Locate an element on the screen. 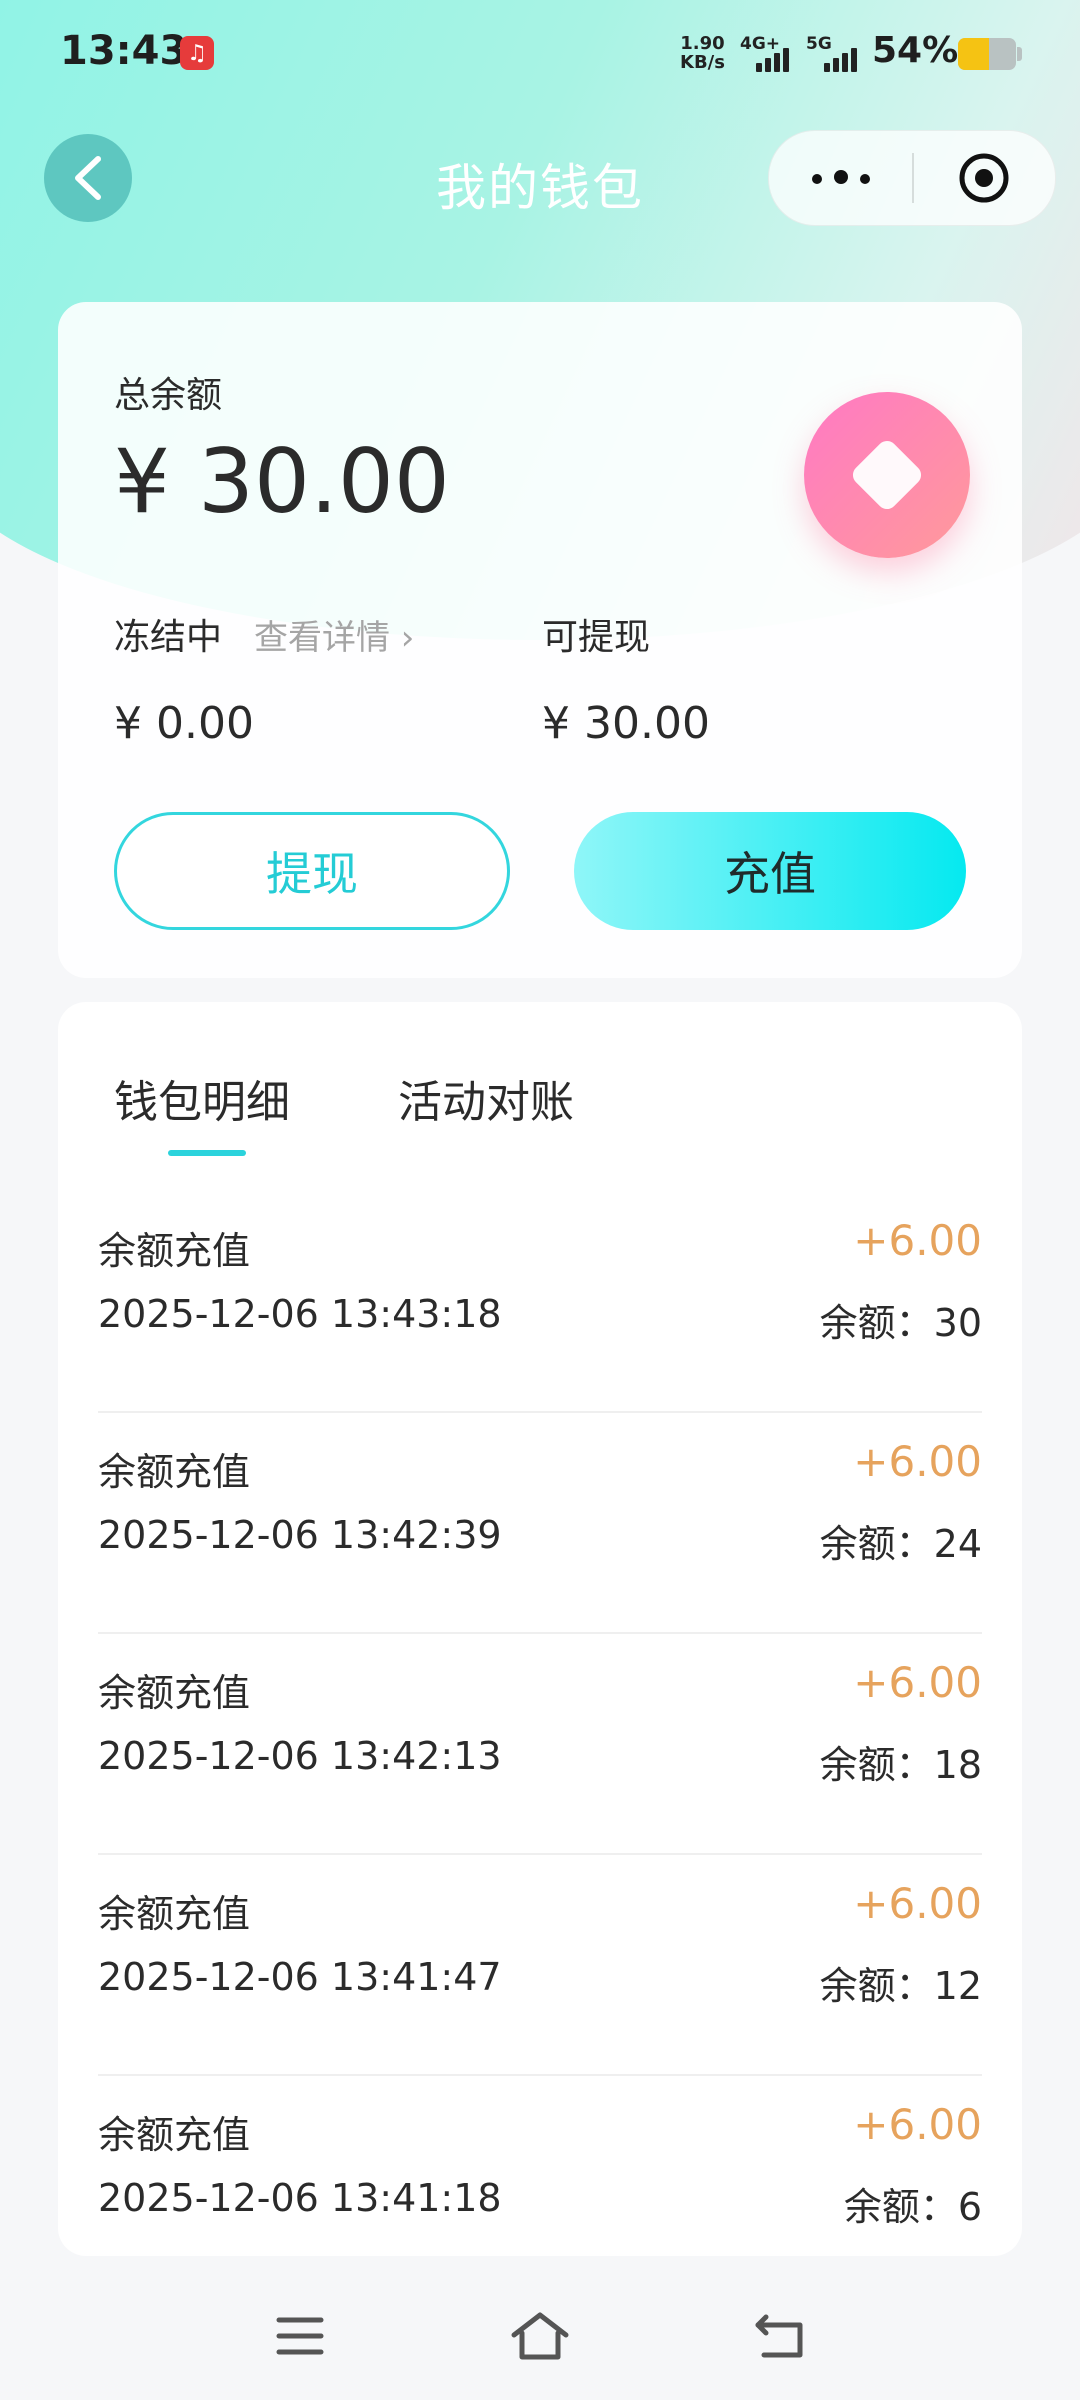  mini-program-capsule is located at coordinates (912, 178).